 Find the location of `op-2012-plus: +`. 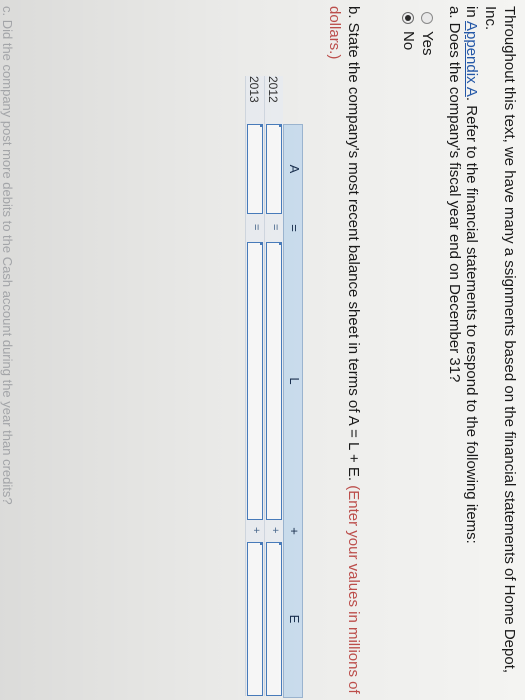

op-2012-plus: + is located at coordinates (275, 530).